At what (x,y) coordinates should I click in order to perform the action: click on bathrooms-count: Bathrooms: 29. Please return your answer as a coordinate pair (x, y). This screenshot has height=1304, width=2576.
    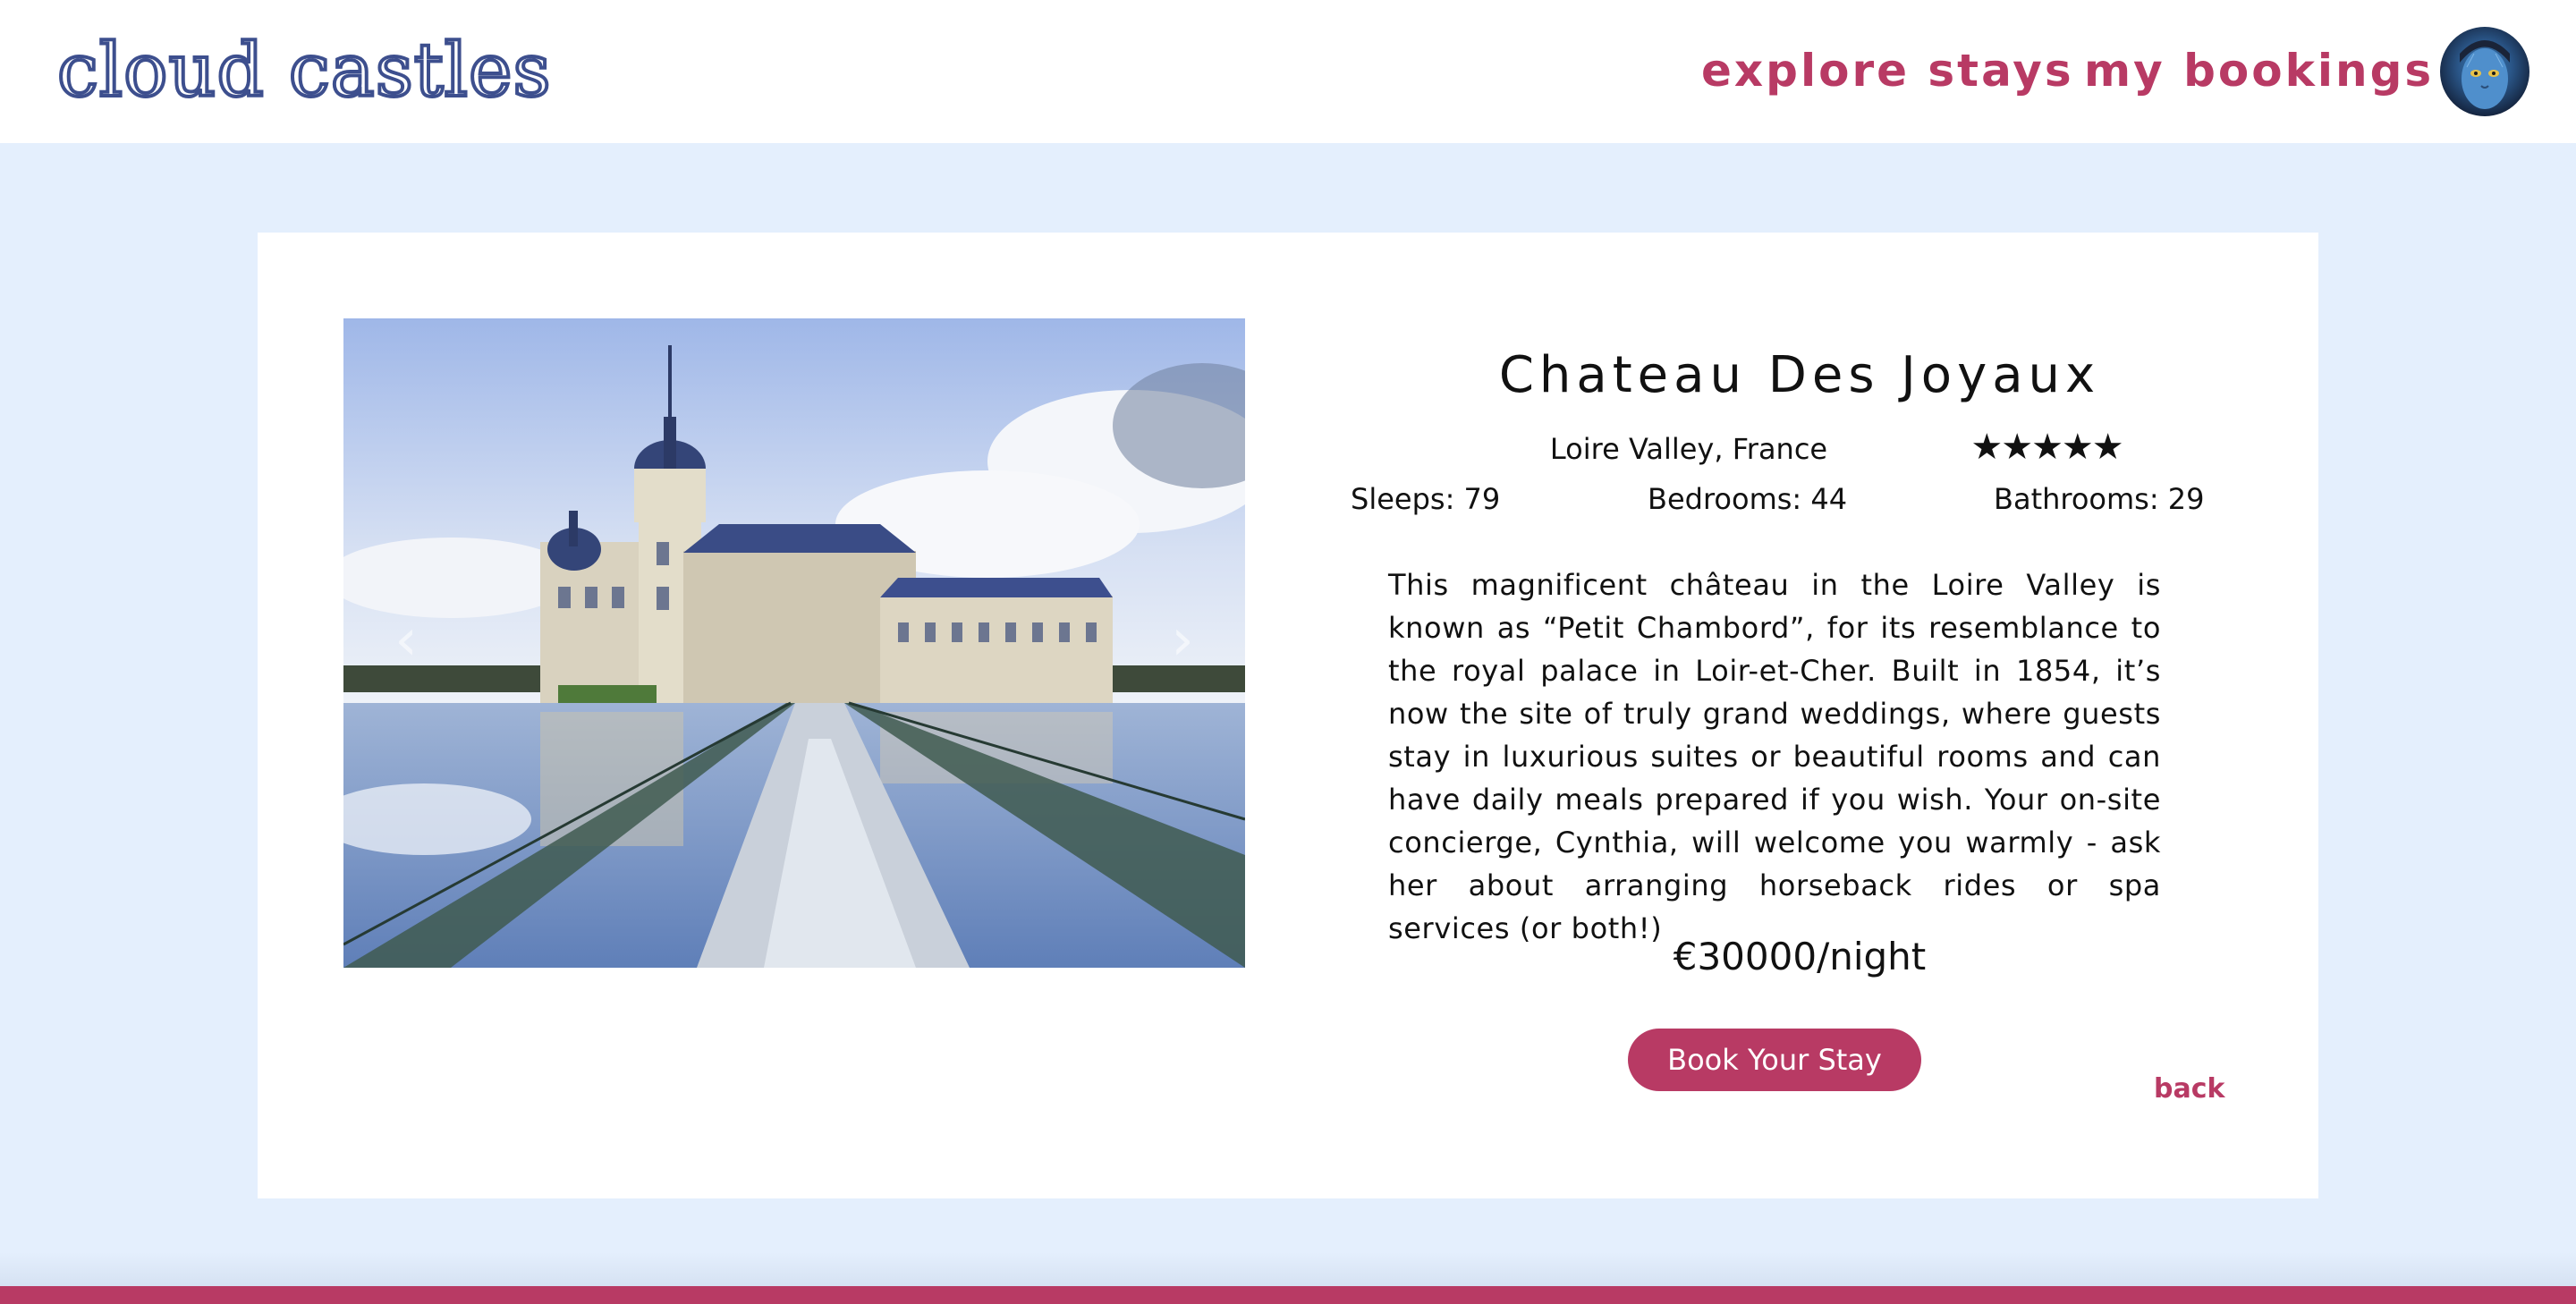
    Looking at the image, I should click on (2099, 499).